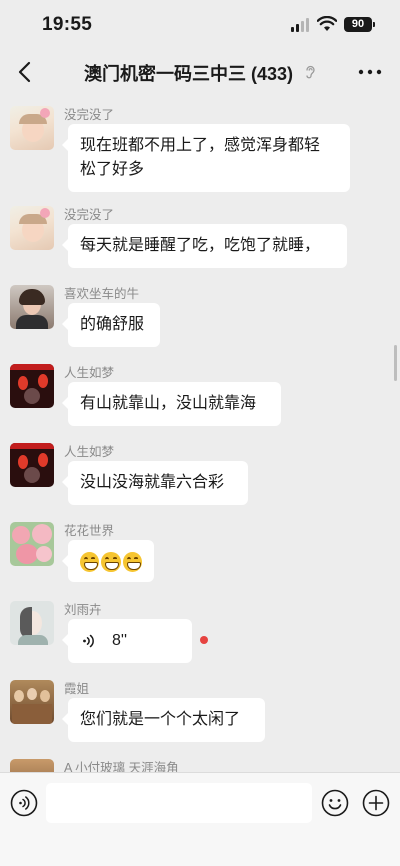 This screenshot has width=400, height=866. I want to click on message-bubble: 的确舒服, so click(111, 325).